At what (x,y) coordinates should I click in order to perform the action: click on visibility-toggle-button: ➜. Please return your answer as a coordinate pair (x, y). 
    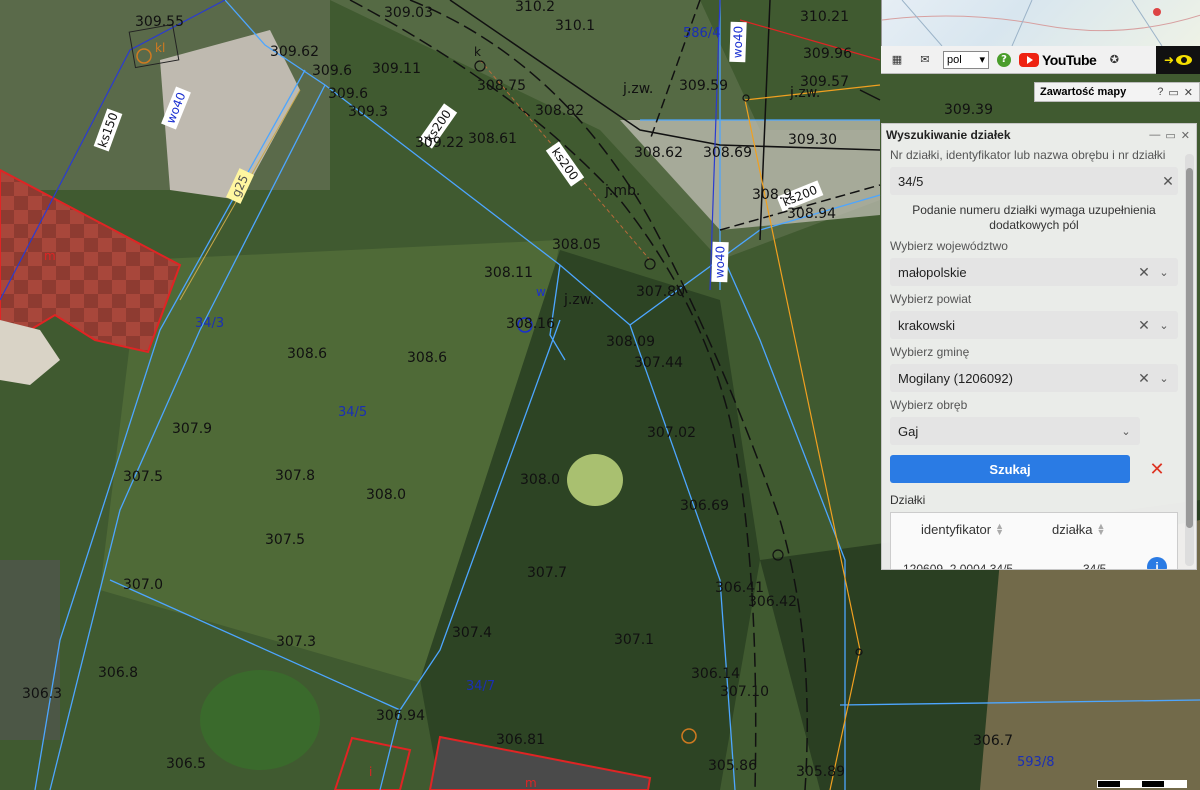
    Looking at the image, I should click on (1178, 60).